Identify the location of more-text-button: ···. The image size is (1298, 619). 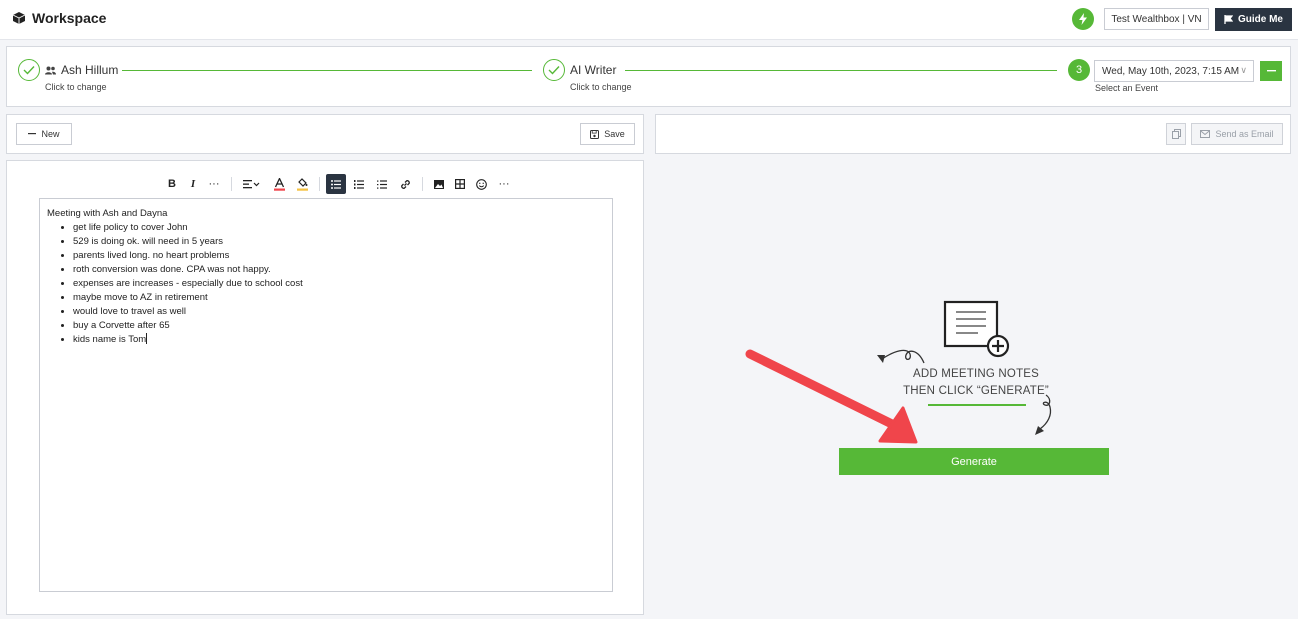
(214, 184).